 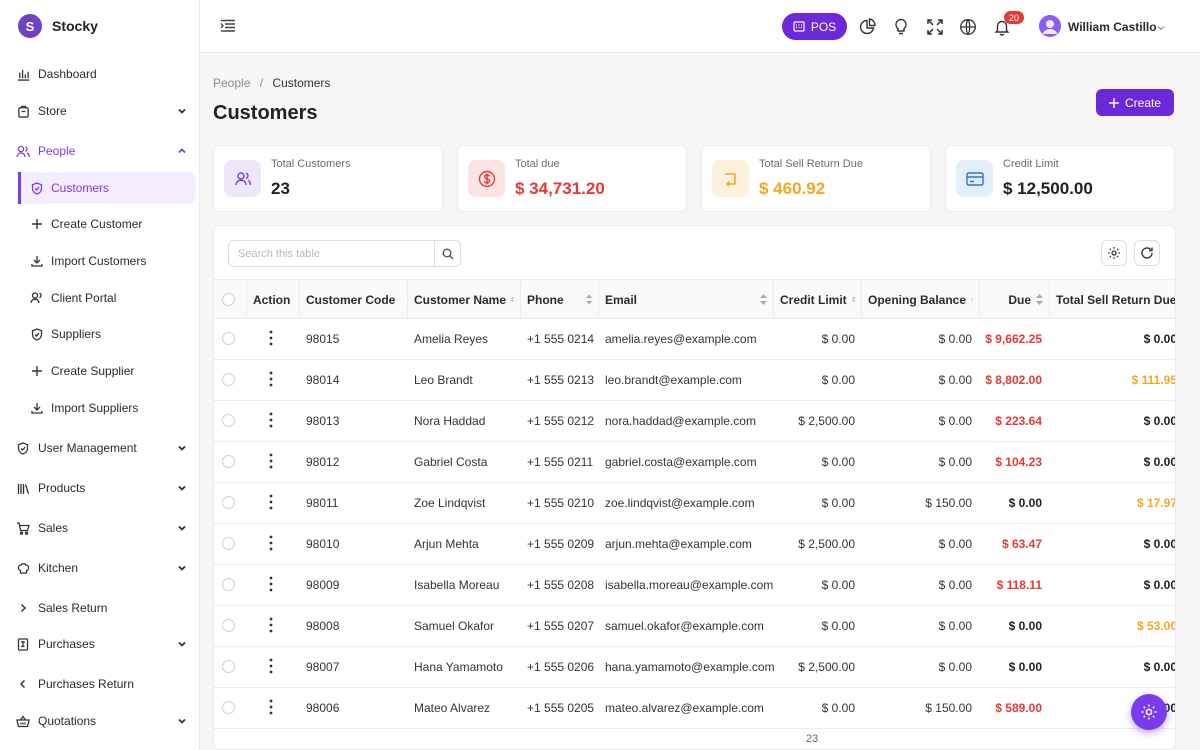 I want to click on sidebar-item-quotations: Quotations, so click(x=100, y=721).